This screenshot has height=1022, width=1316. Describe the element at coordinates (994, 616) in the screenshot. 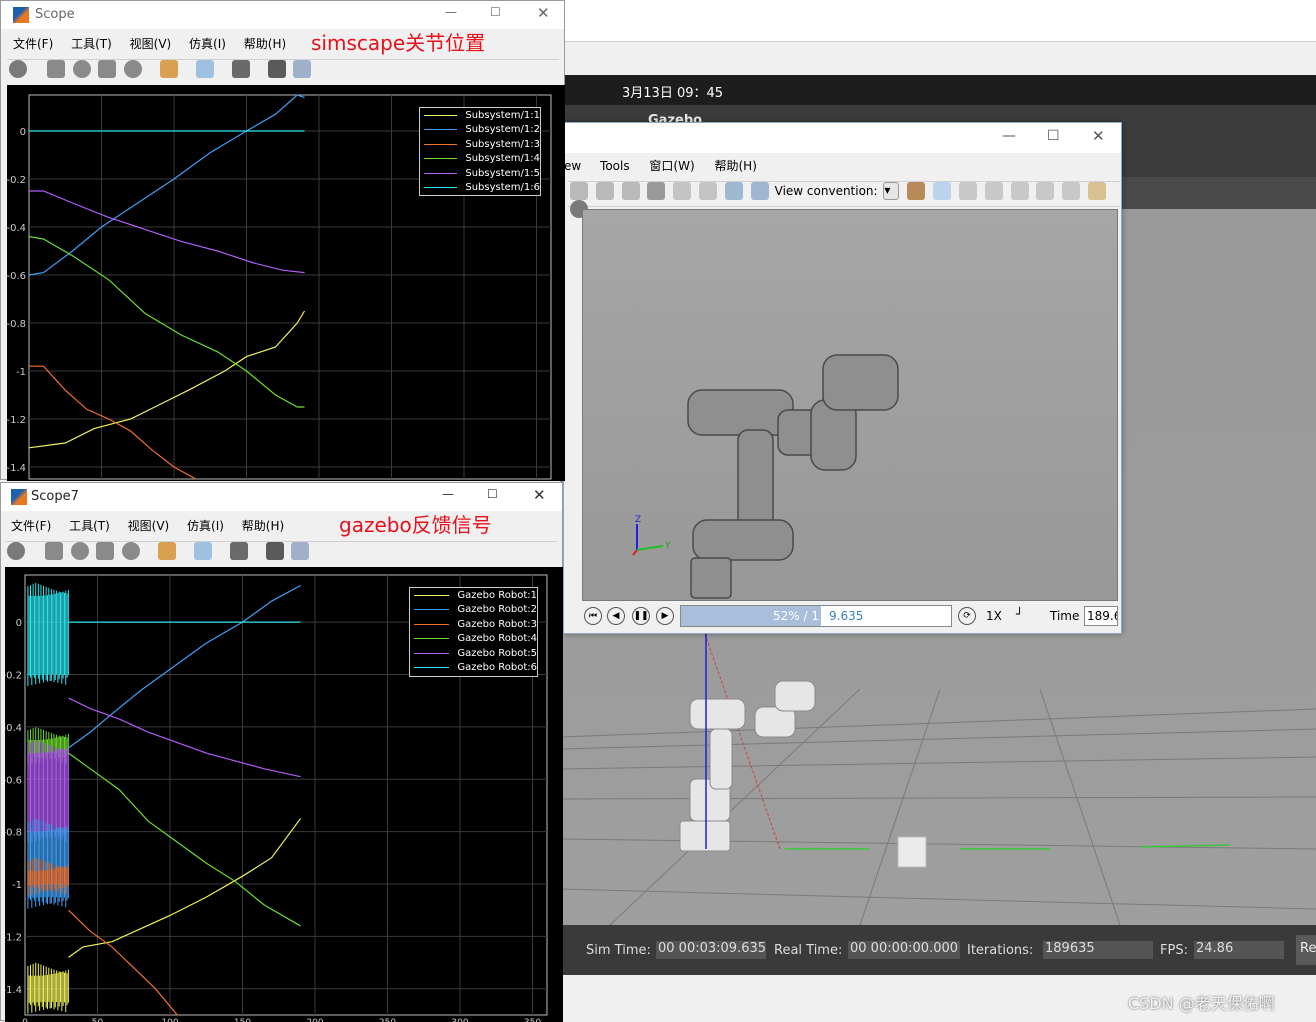

I see `speed-value: 1X` at that location.